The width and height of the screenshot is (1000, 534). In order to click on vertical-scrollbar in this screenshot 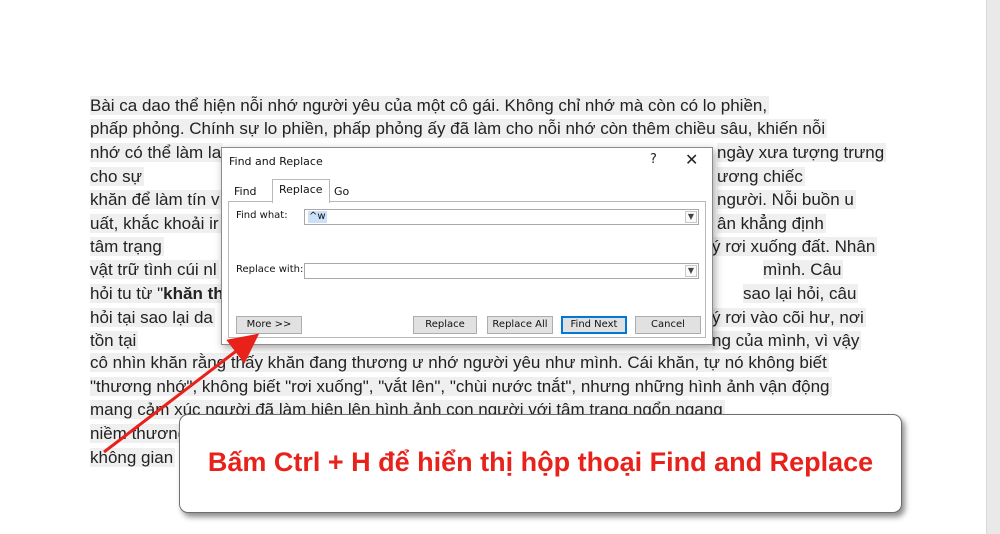, I will do `click(993, 267)`.